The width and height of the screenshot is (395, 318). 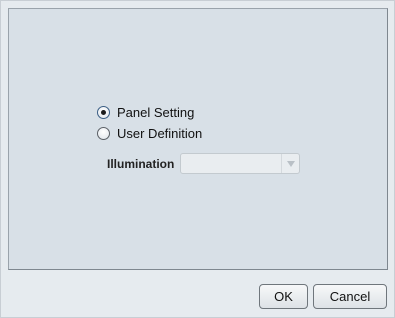 I want to click on cancel-button: Cancel, so click(x=350, y=296).